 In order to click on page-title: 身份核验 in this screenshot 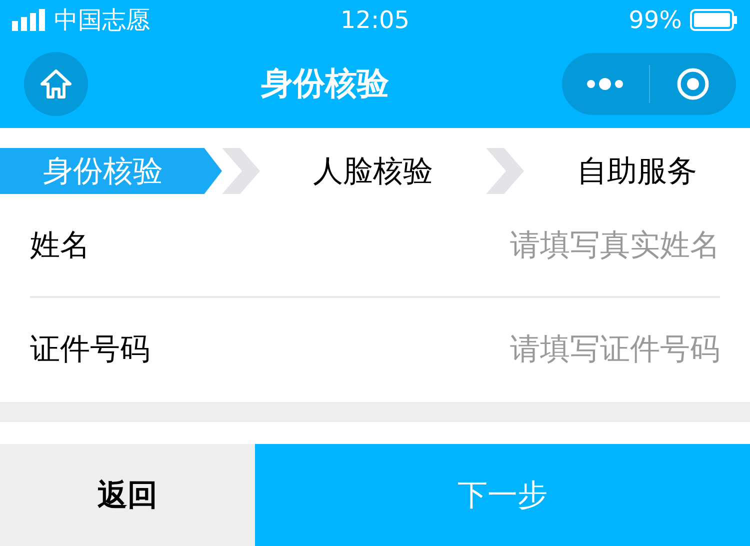, I will do `click(325, 83)`.